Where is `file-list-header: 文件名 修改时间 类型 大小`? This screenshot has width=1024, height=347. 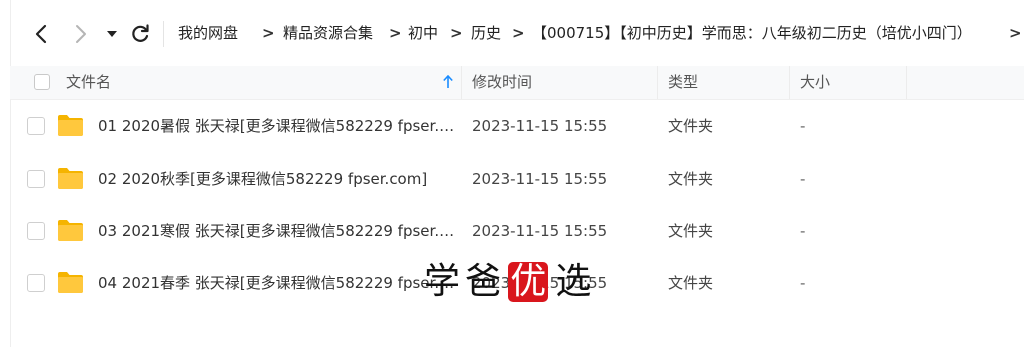
file-list-header: 文件名 修改时间 类型 大小 is located at coordinates (517, 83).